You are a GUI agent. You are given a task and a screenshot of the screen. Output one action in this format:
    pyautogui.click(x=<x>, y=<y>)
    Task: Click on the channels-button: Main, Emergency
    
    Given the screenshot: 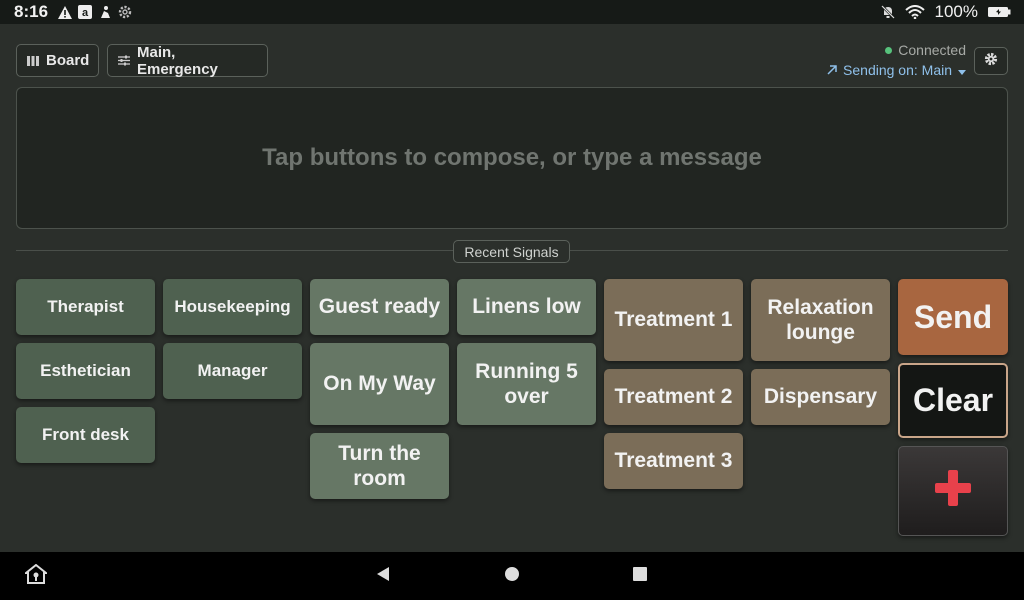 What is the action you would take?
    pyautogui.click(x=187, y=60)
    